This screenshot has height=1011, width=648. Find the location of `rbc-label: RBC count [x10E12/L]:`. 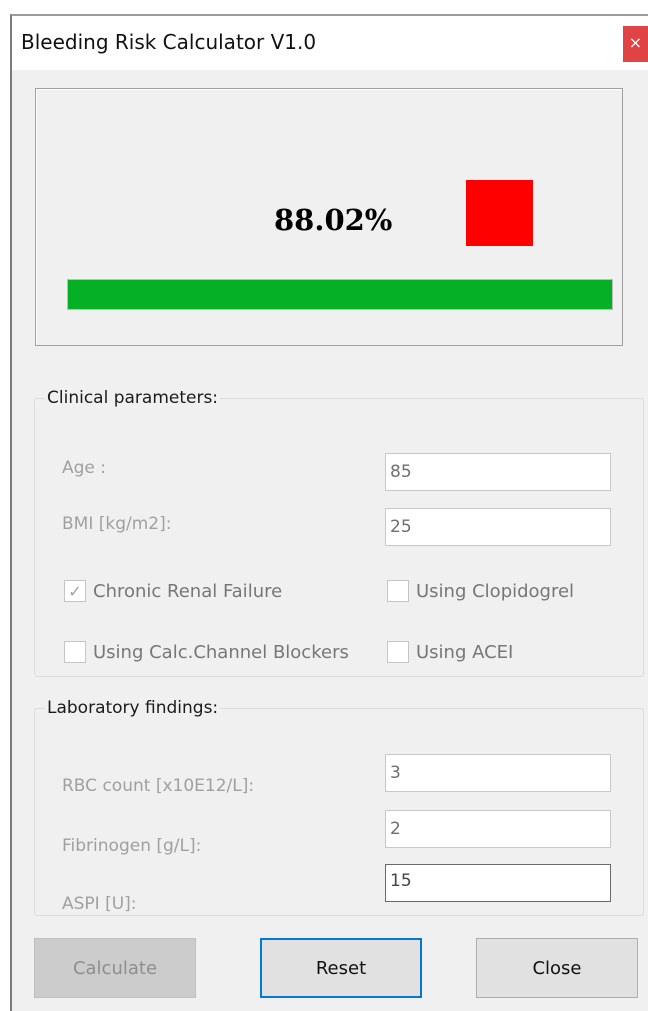

rbc-label: RBC count [x10E12/L]: is located at coordinates (158, 786).